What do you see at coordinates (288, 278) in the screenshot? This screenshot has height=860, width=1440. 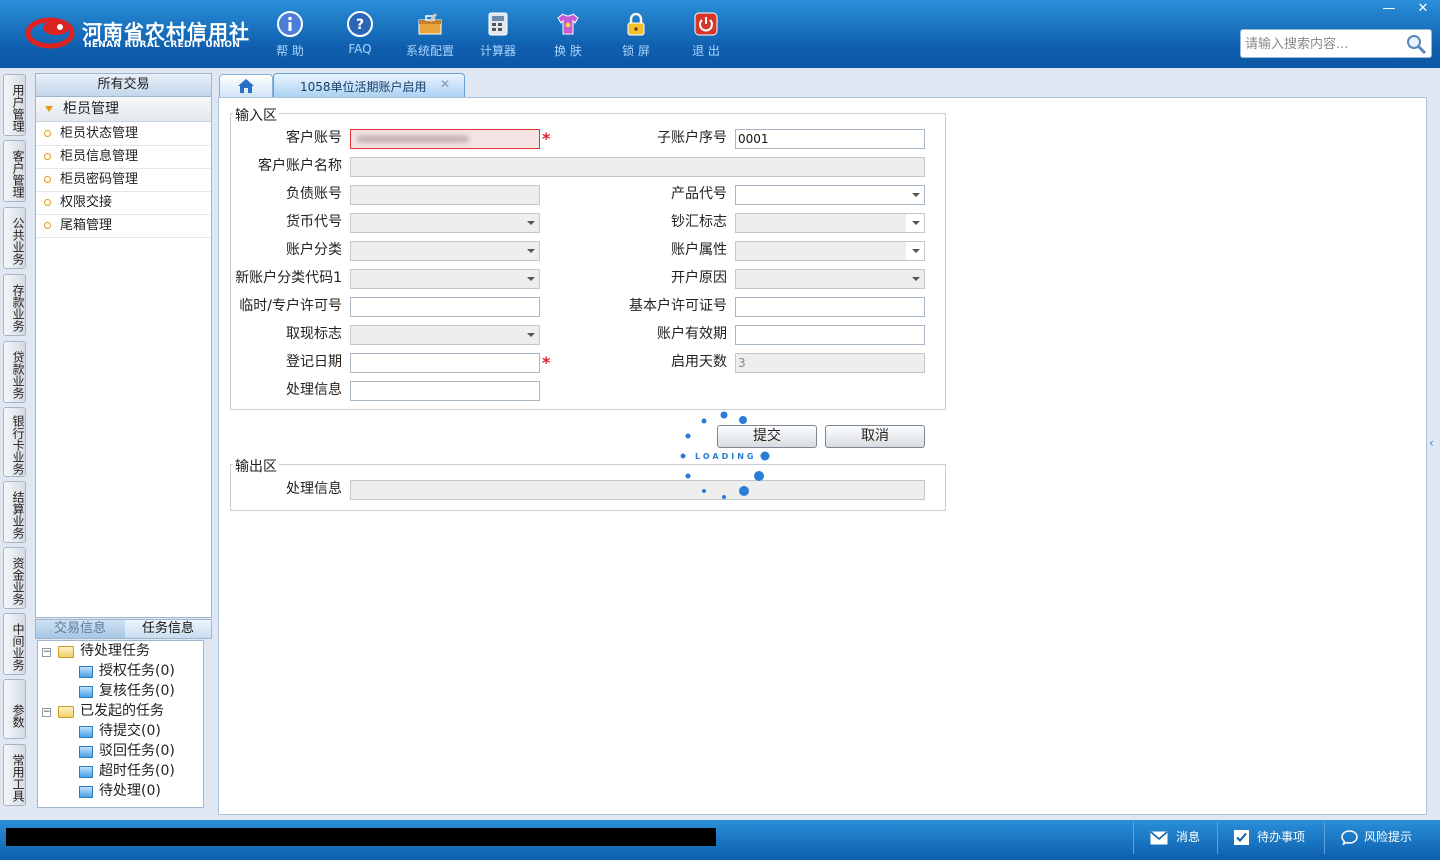 I see `new-category-code-label: 新账户分类代码1` at bounding box center [288, 278].